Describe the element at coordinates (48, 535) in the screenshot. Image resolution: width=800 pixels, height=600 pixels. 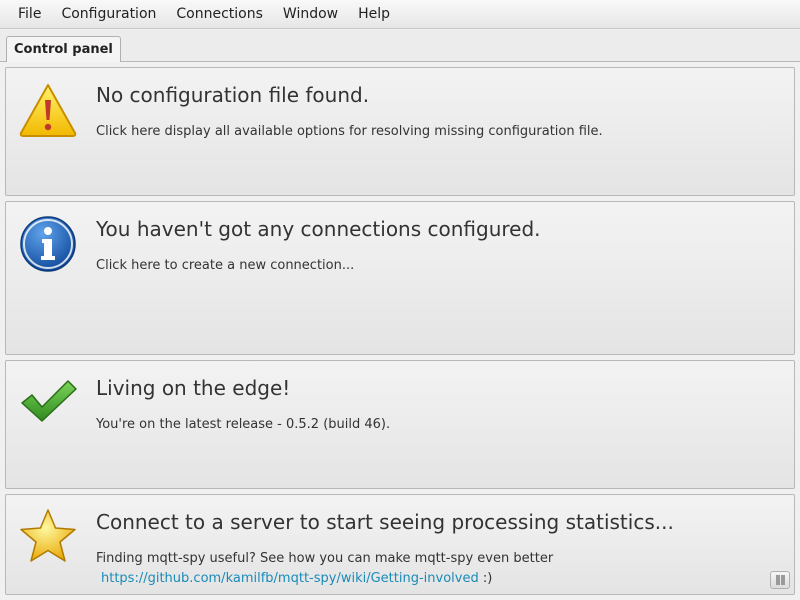
I see `star-icon` at that location.